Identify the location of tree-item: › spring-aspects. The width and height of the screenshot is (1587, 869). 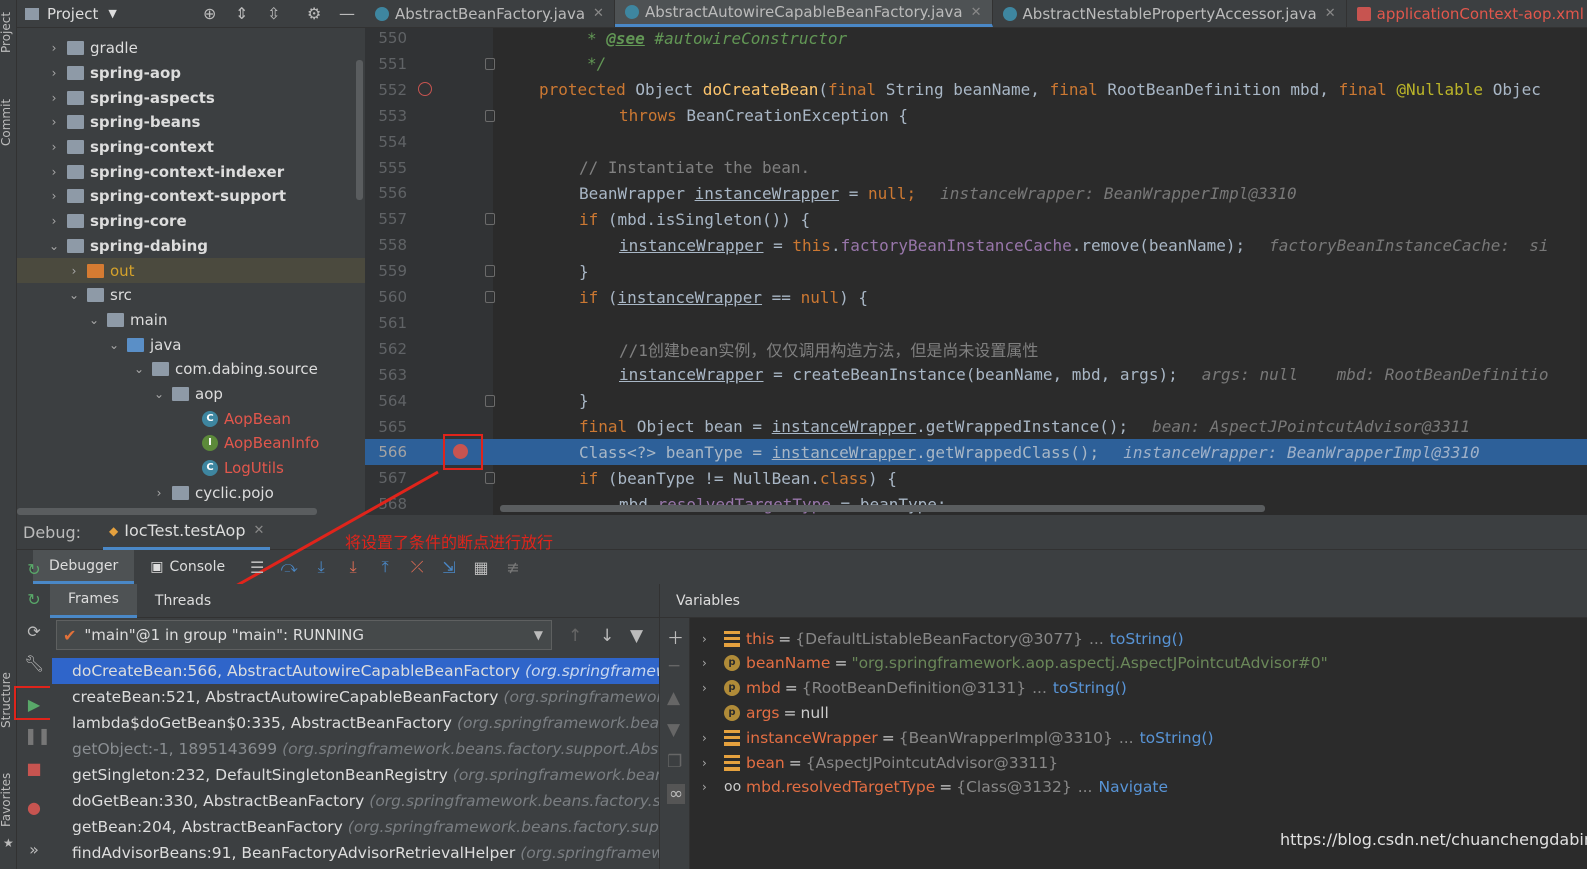
(191, 97).